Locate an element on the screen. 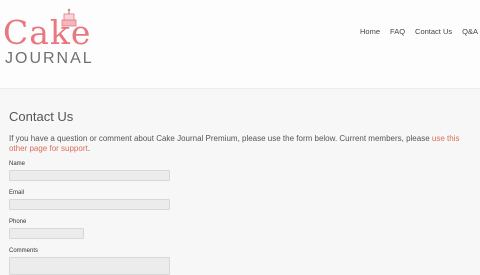  phone-field is located at coordinates (46, 233).